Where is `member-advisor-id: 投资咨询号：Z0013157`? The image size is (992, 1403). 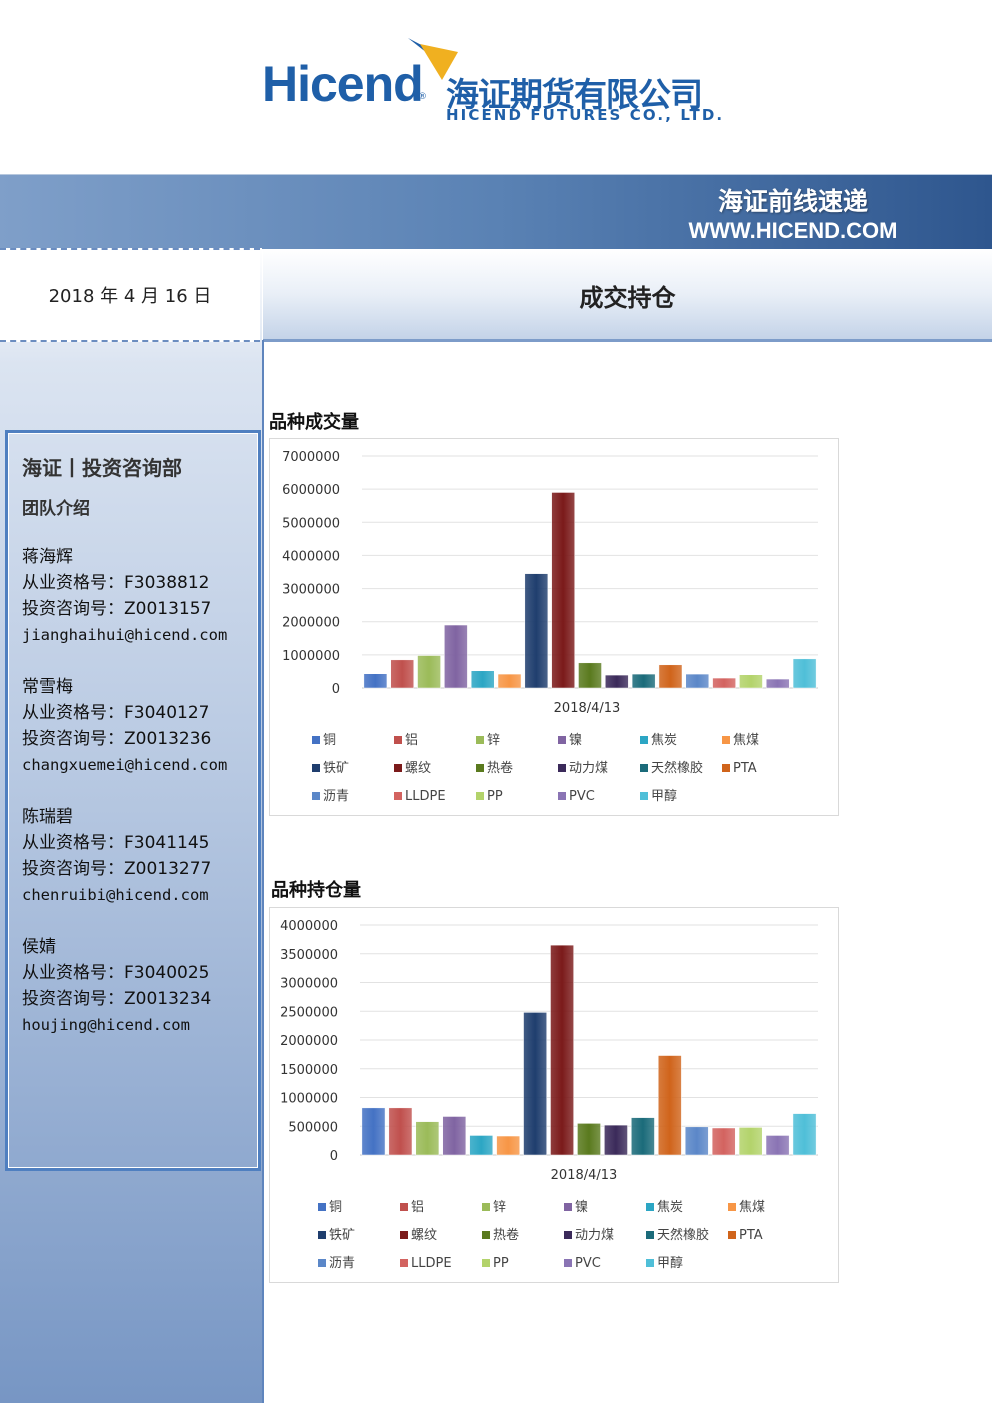 member-advisor-id: 投资咨询号：Z0013157 is located at coordinates (117, 609).